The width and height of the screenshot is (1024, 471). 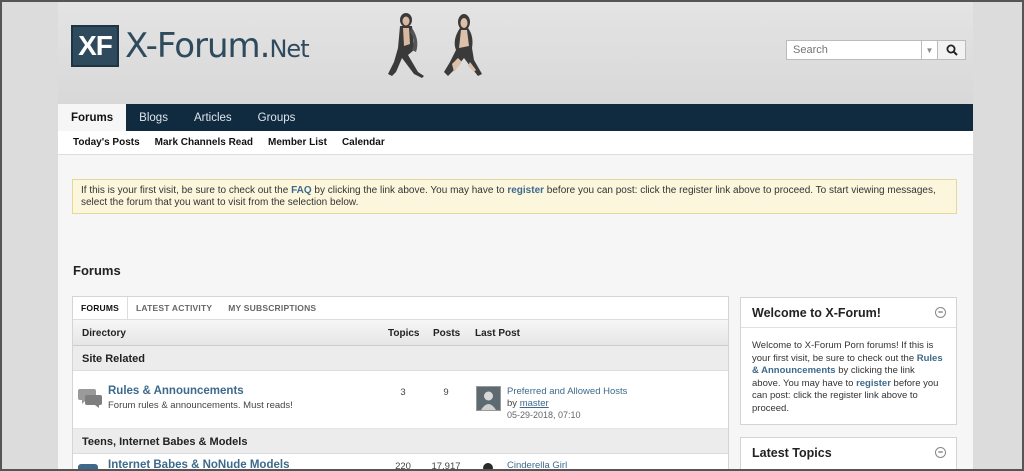 What do you see at coordinates (176, 391) in the screenshot?
I see `forum-title-link: Rules & Announcements` at bounding box center [176, 391].